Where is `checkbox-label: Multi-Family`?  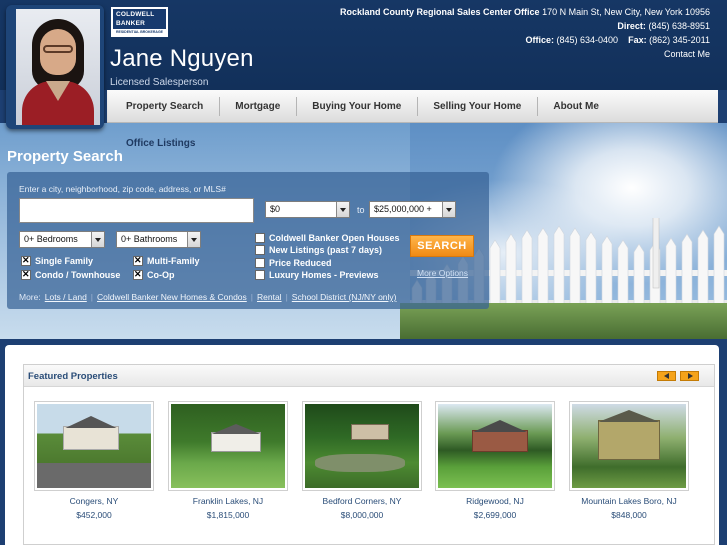
checkbox-label: Multi-Family is located at coordinates (173, 261).